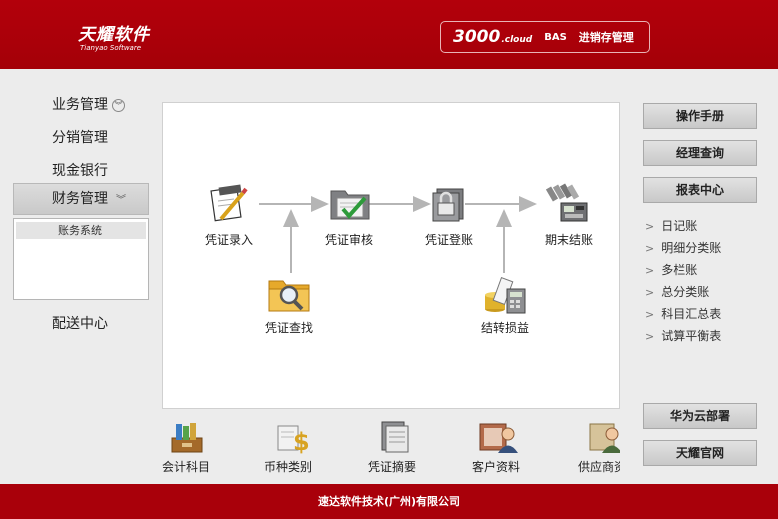  I want to click on report-link-trial-balance: > 试算平衡表, so click(683, 335).